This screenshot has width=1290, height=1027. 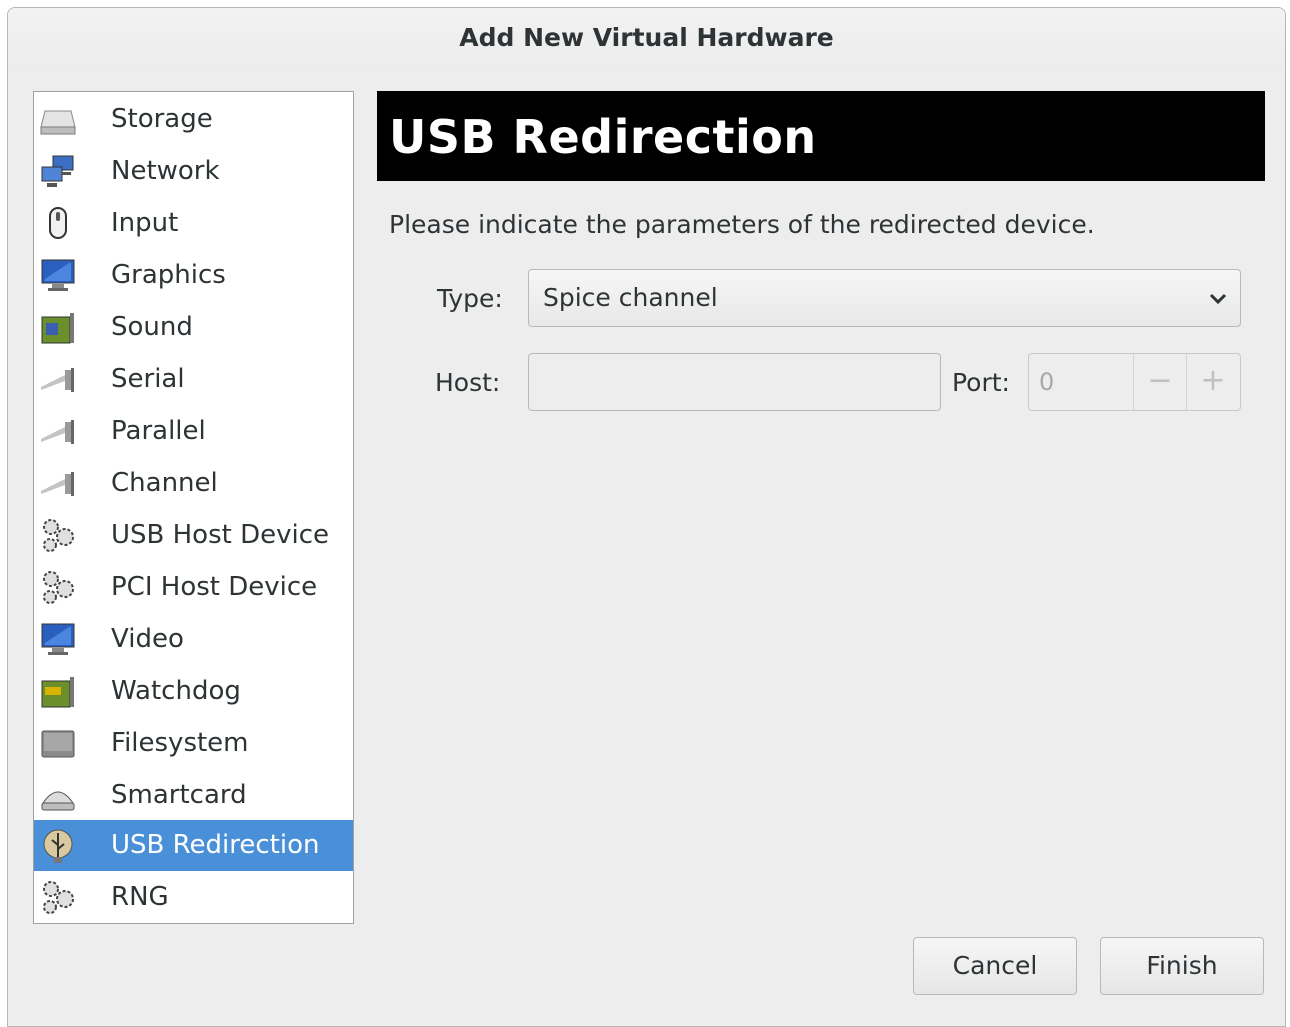 I want to click on sidebar-item-serial: Serial, so click(x=193, y=379).